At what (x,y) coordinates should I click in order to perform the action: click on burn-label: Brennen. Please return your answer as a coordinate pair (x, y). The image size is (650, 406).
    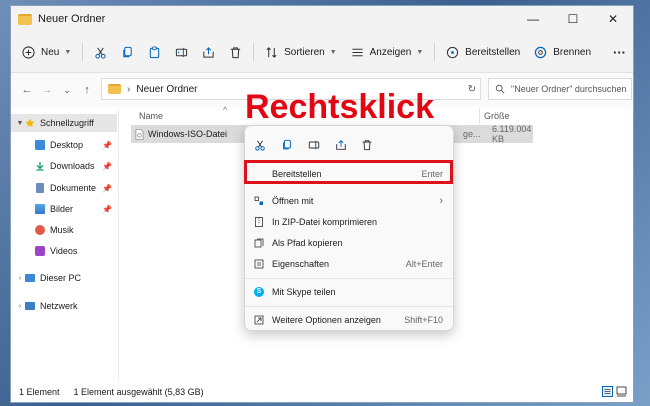
    Looking at the image, I should click on (572, 52).